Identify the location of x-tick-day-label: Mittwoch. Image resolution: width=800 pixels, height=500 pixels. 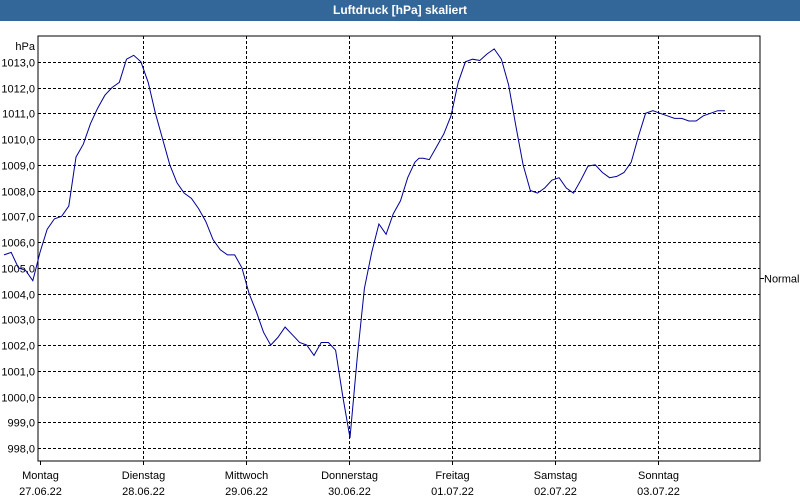
(246, 476).